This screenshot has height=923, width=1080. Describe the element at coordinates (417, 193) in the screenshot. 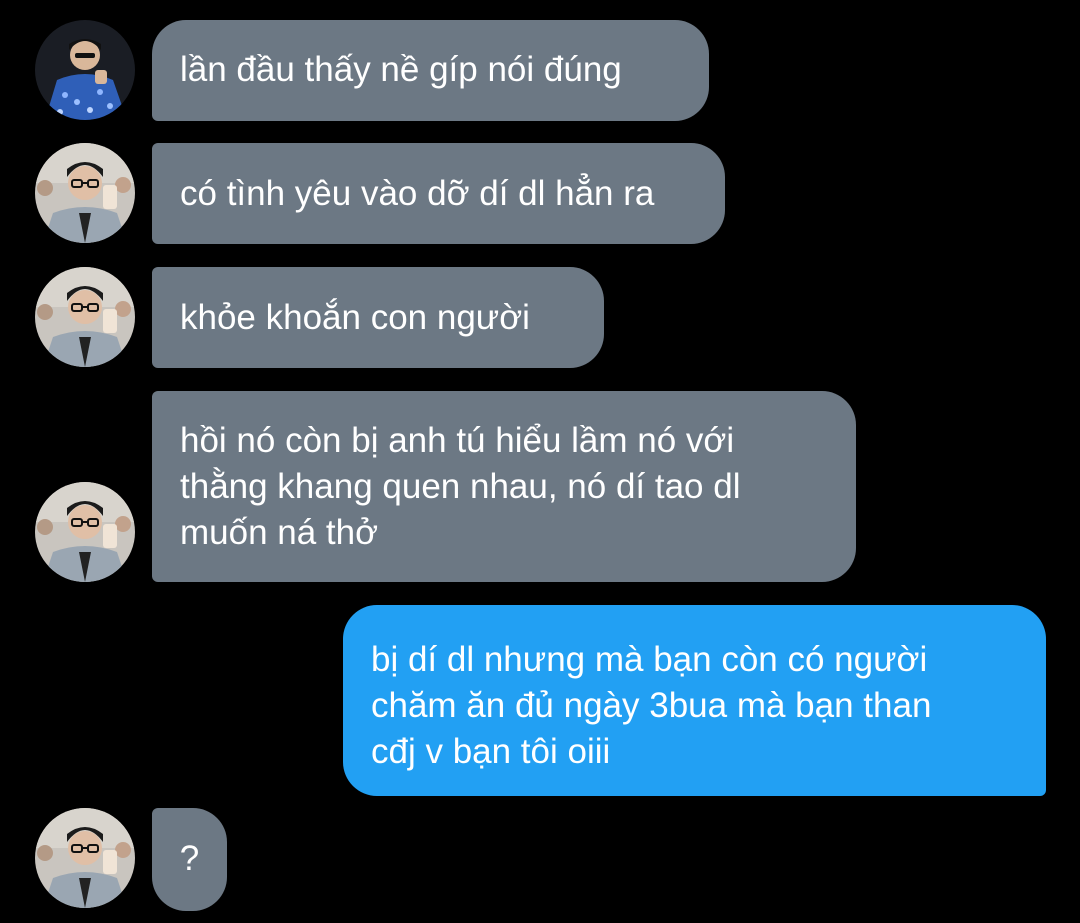

I see `message-text: có tình yêu vào dỡ dí dl hẳn ra` at that location.